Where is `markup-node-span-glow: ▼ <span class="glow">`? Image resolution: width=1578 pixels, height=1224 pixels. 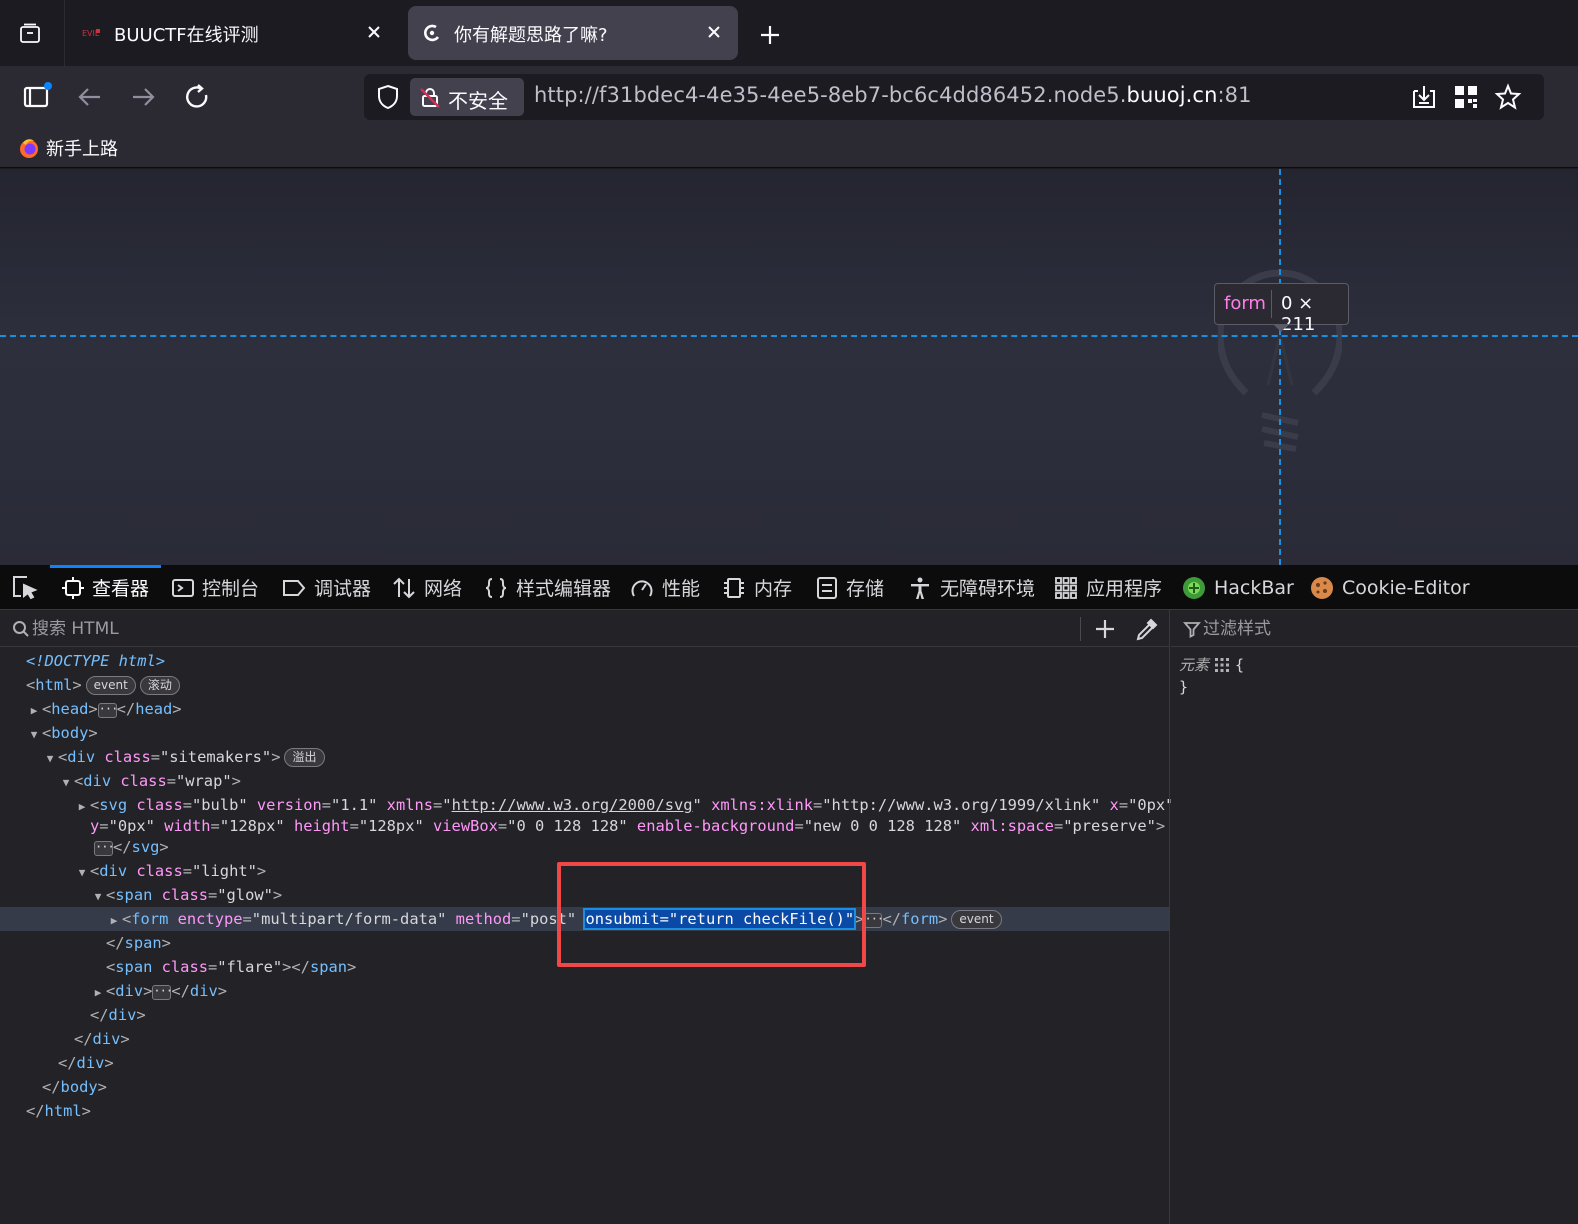 markup-node-span-glow: ▼ <span class="glow"> is located at coordinates (585, 895).